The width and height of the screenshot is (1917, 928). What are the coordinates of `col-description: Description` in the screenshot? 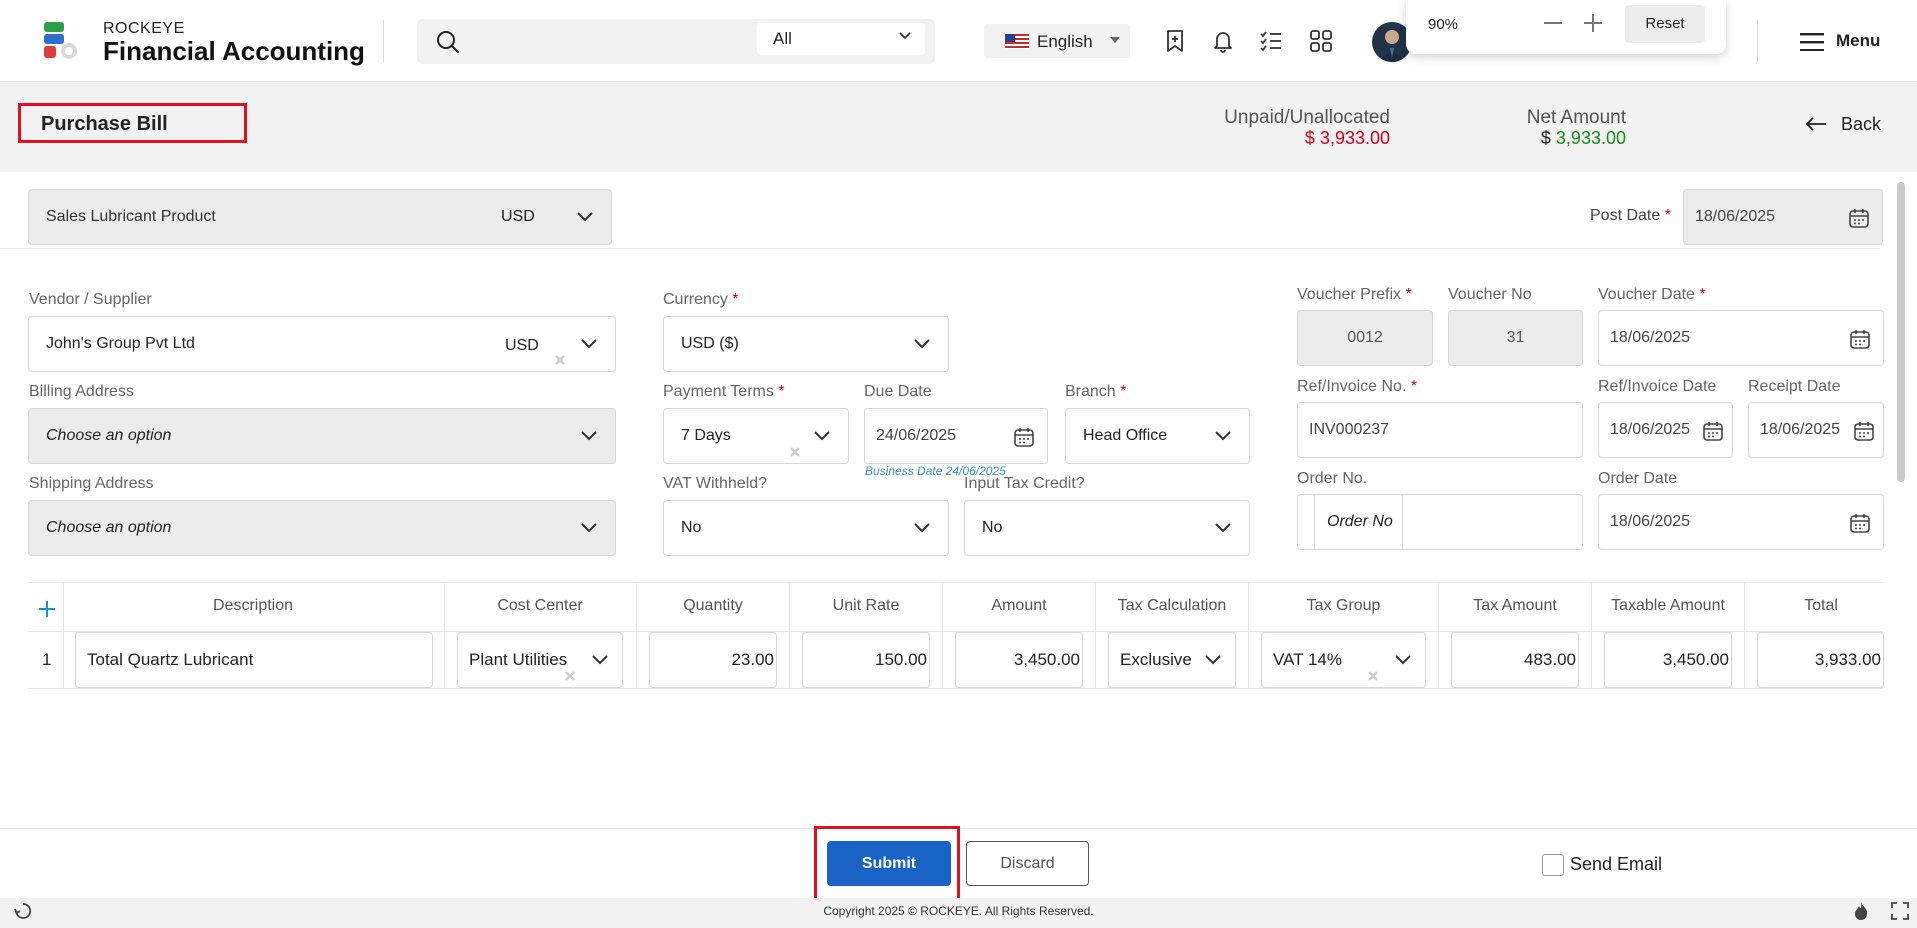 It's located at (253, 605).